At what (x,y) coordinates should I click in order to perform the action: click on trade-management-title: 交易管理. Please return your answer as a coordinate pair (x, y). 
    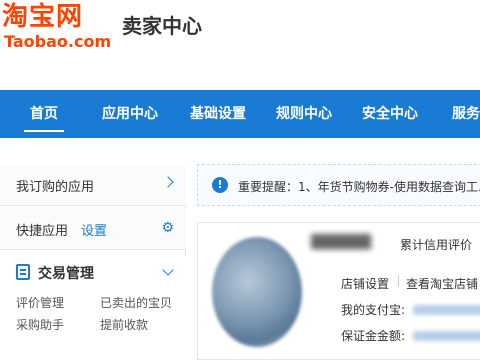
    Looking at the image, I should click on (66, 273).